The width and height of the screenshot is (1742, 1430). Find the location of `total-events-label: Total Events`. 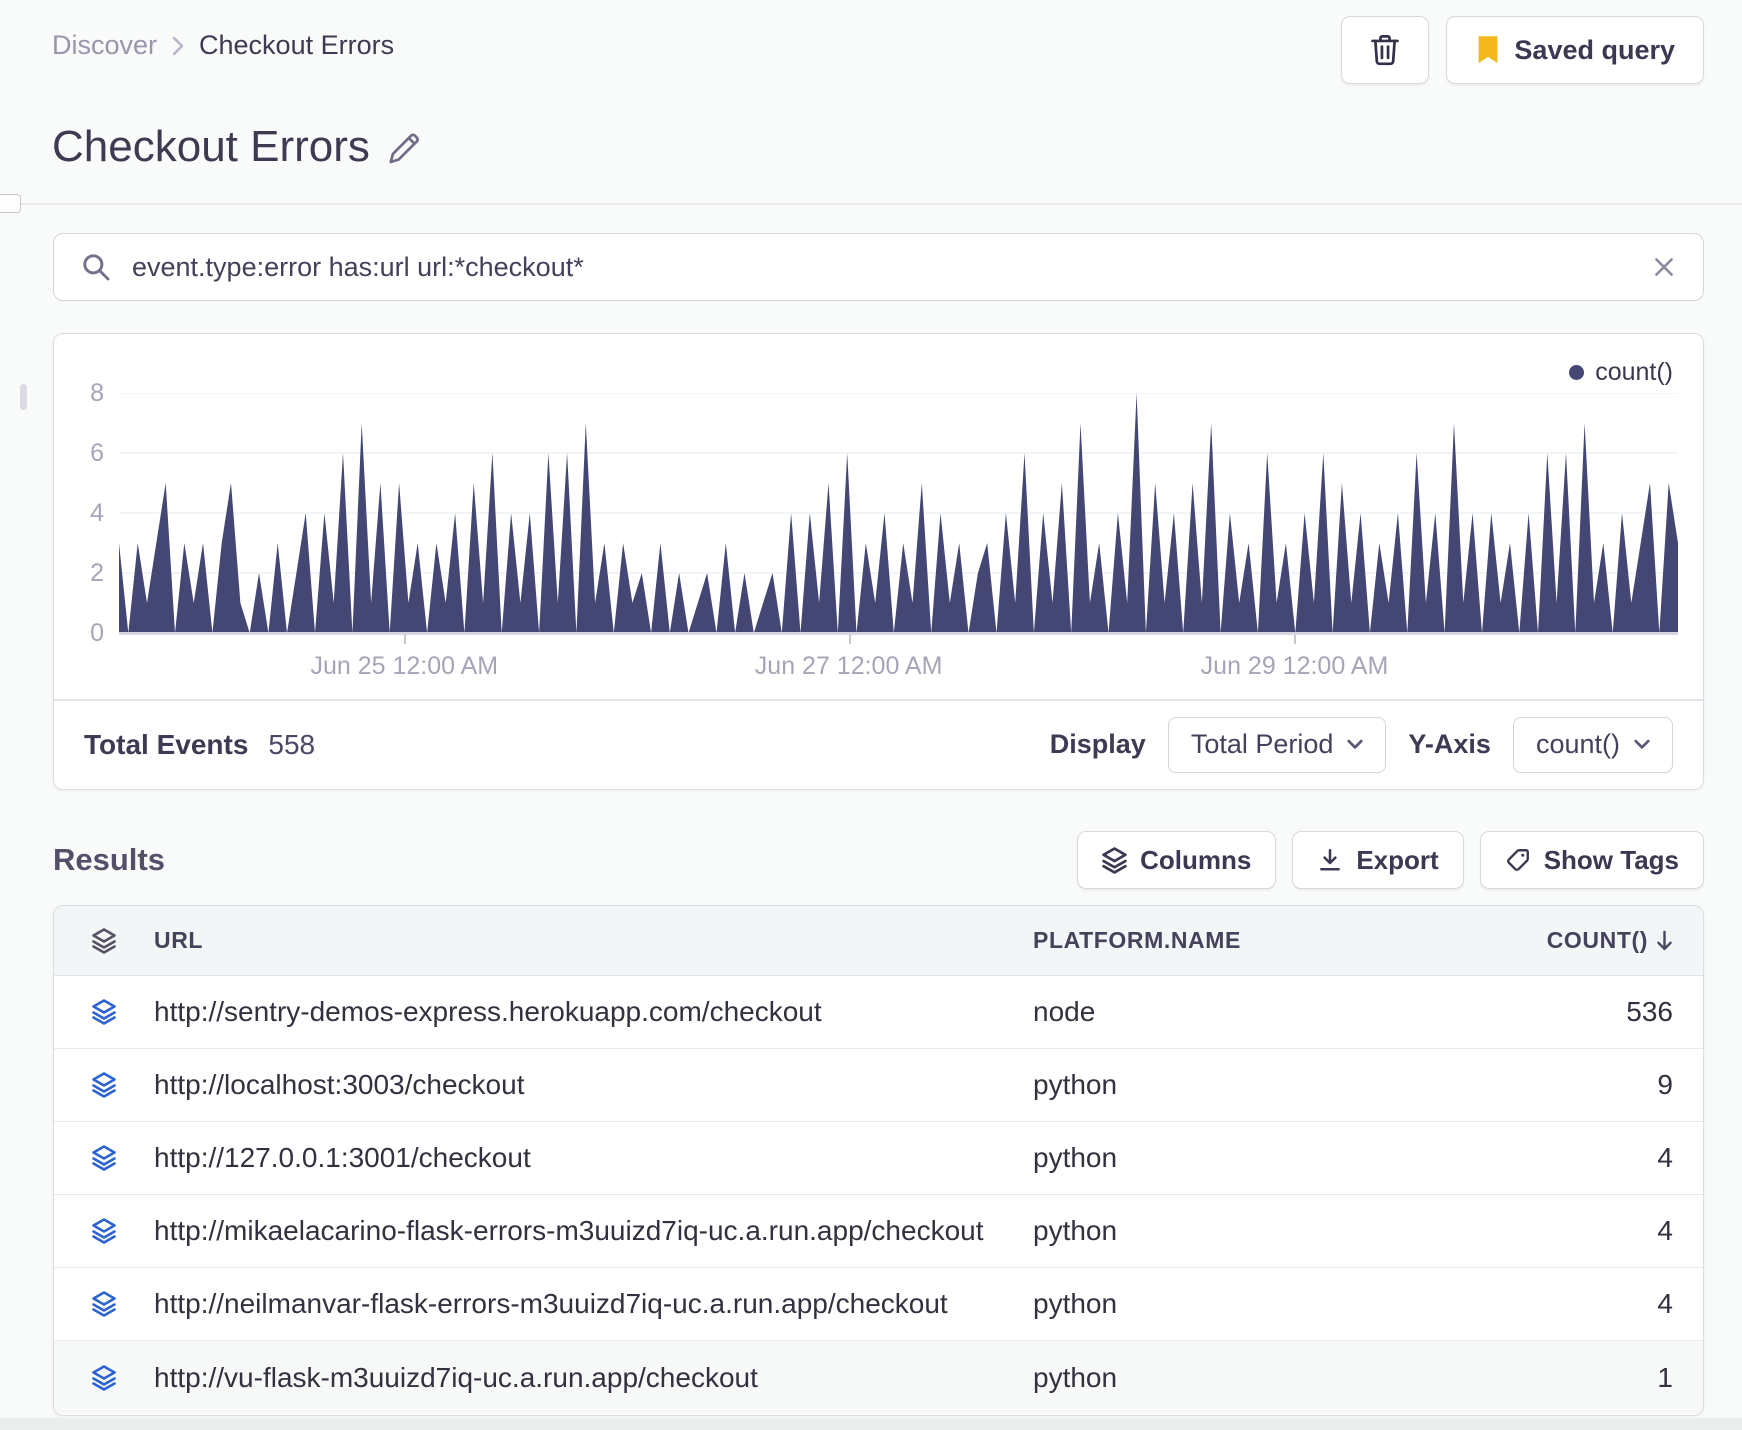

total-events-label: Total Events is located at coordinates (166, 744).